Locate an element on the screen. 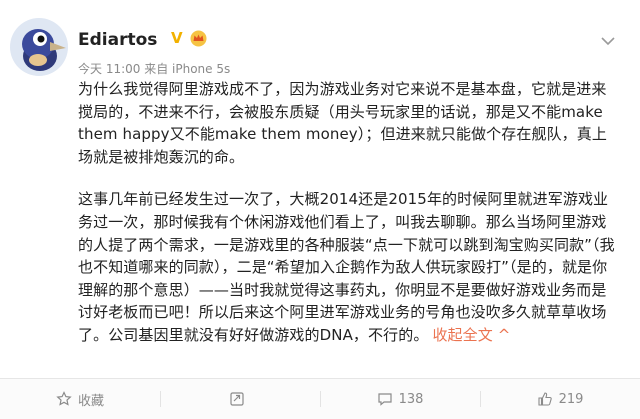 The image size is (640, 419). chevron-down-icon is located at coordinates (608, 39).